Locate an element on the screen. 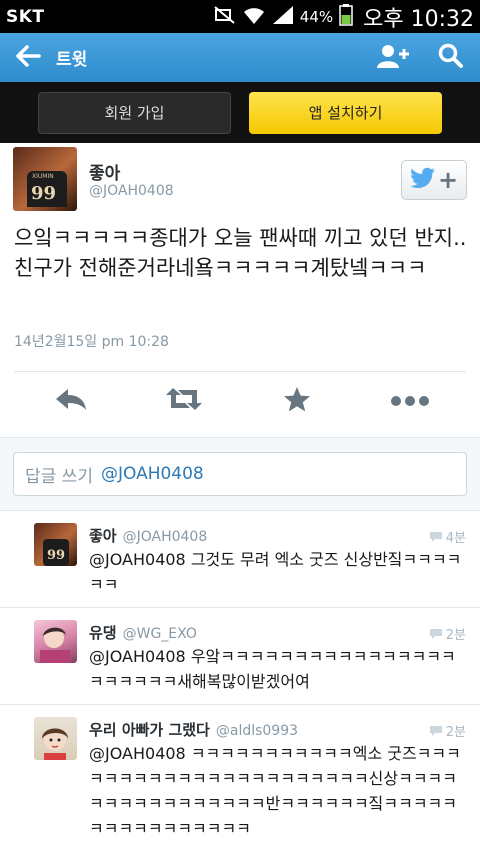  search-button is located at coordinates (451, 57).